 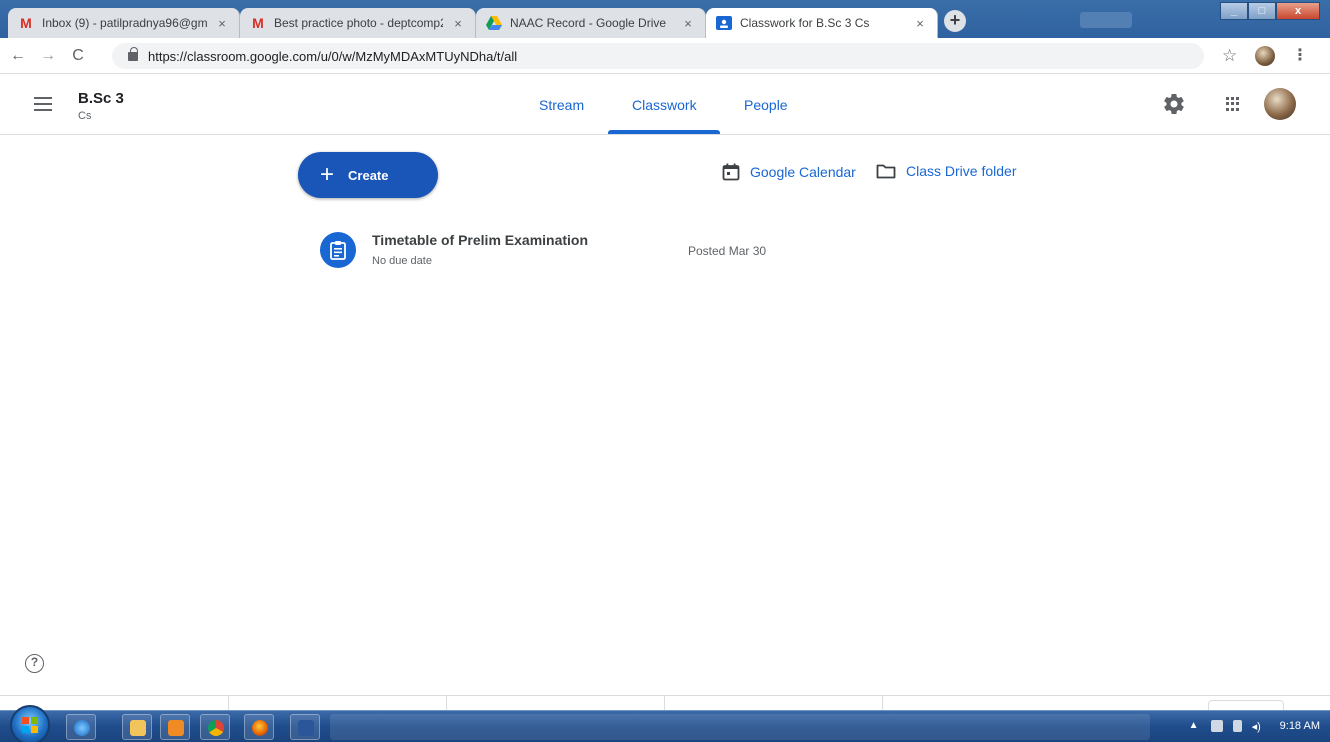 I want to click on start-button-icon, so click(x=30, y=723).